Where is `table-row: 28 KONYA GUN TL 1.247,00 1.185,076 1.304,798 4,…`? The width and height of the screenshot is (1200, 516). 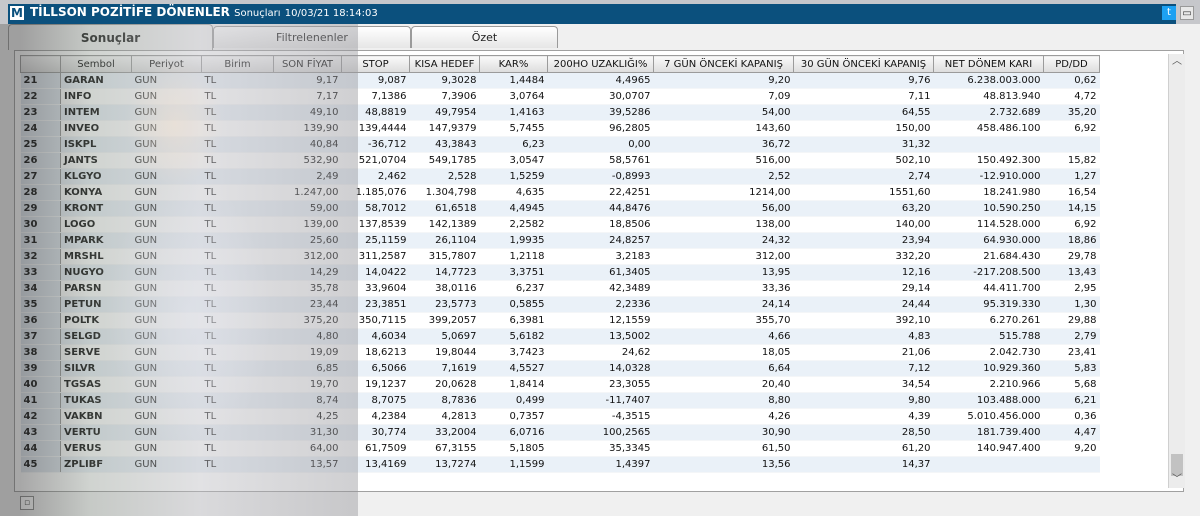
table-row: 28 KONYA GUN TL 1.247,00 1.185,076 1.304,798 4,… is located at coordinates (560, 192).